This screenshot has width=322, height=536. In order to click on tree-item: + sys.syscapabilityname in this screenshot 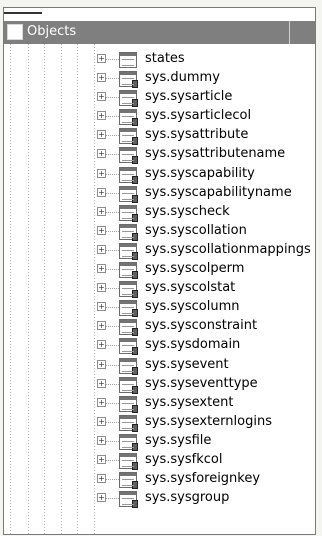, I will do `click(159, 194)`.